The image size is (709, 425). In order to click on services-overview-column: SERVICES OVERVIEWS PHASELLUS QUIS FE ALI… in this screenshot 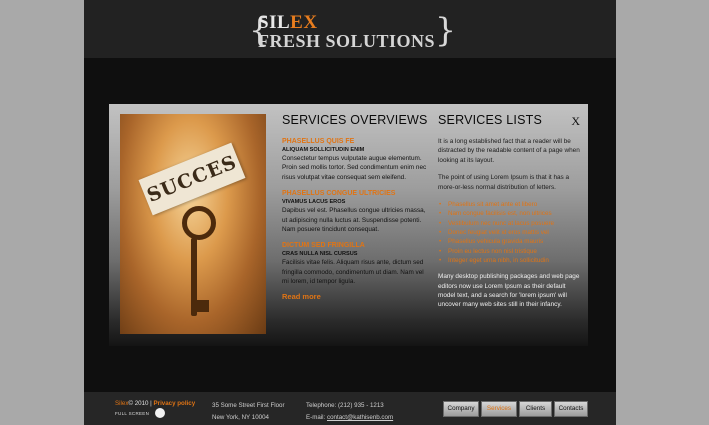, I will do `click(357, 207)`.